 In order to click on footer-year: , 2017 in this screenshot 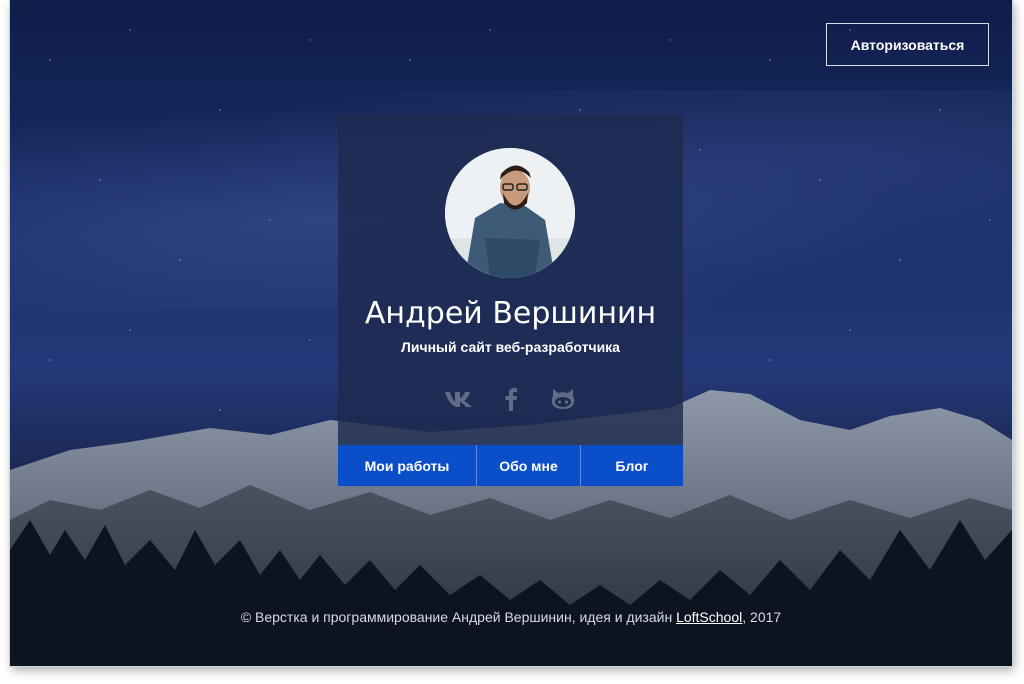, I will do `click(762, 617)`.